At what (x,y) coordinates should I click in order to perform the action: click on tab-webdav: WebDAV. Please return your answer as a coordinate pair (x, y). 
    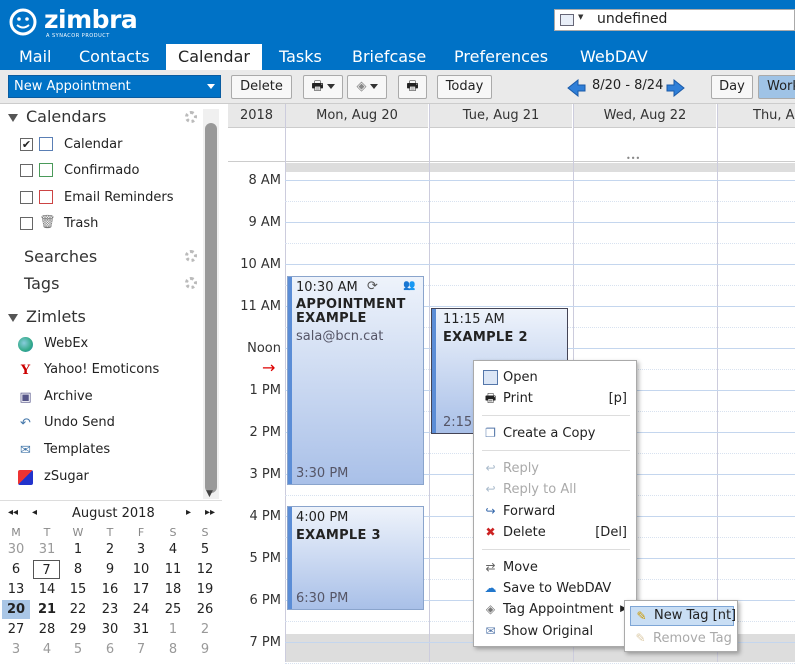
    Looking at the image, I should click on (614, 57).